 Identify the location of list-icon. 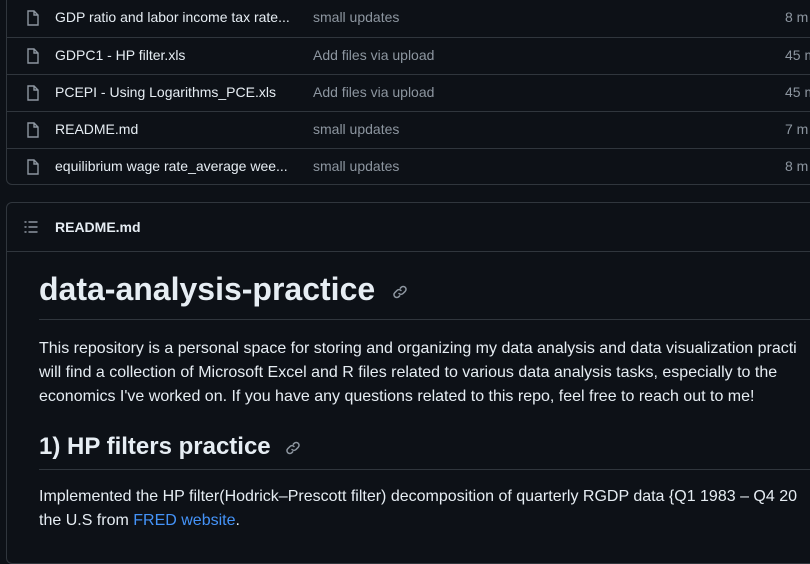
(31, 227).